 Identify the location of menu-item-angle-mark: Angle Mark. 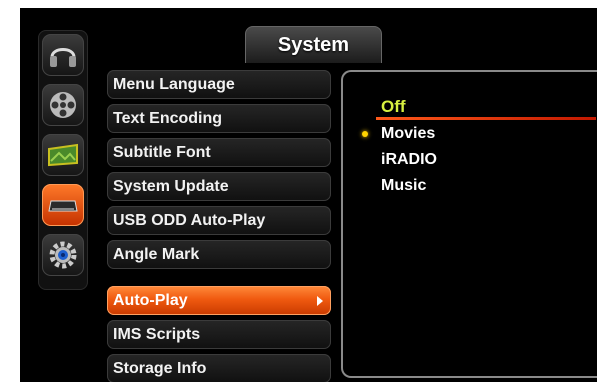
(219, 254).